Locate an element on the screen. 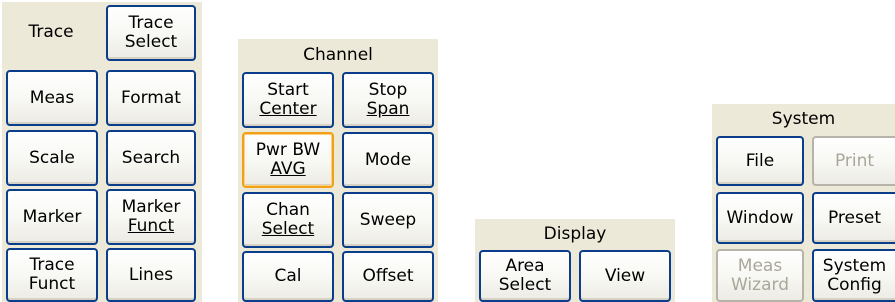  marker-button: Marker is located at coordinates (52, 217).